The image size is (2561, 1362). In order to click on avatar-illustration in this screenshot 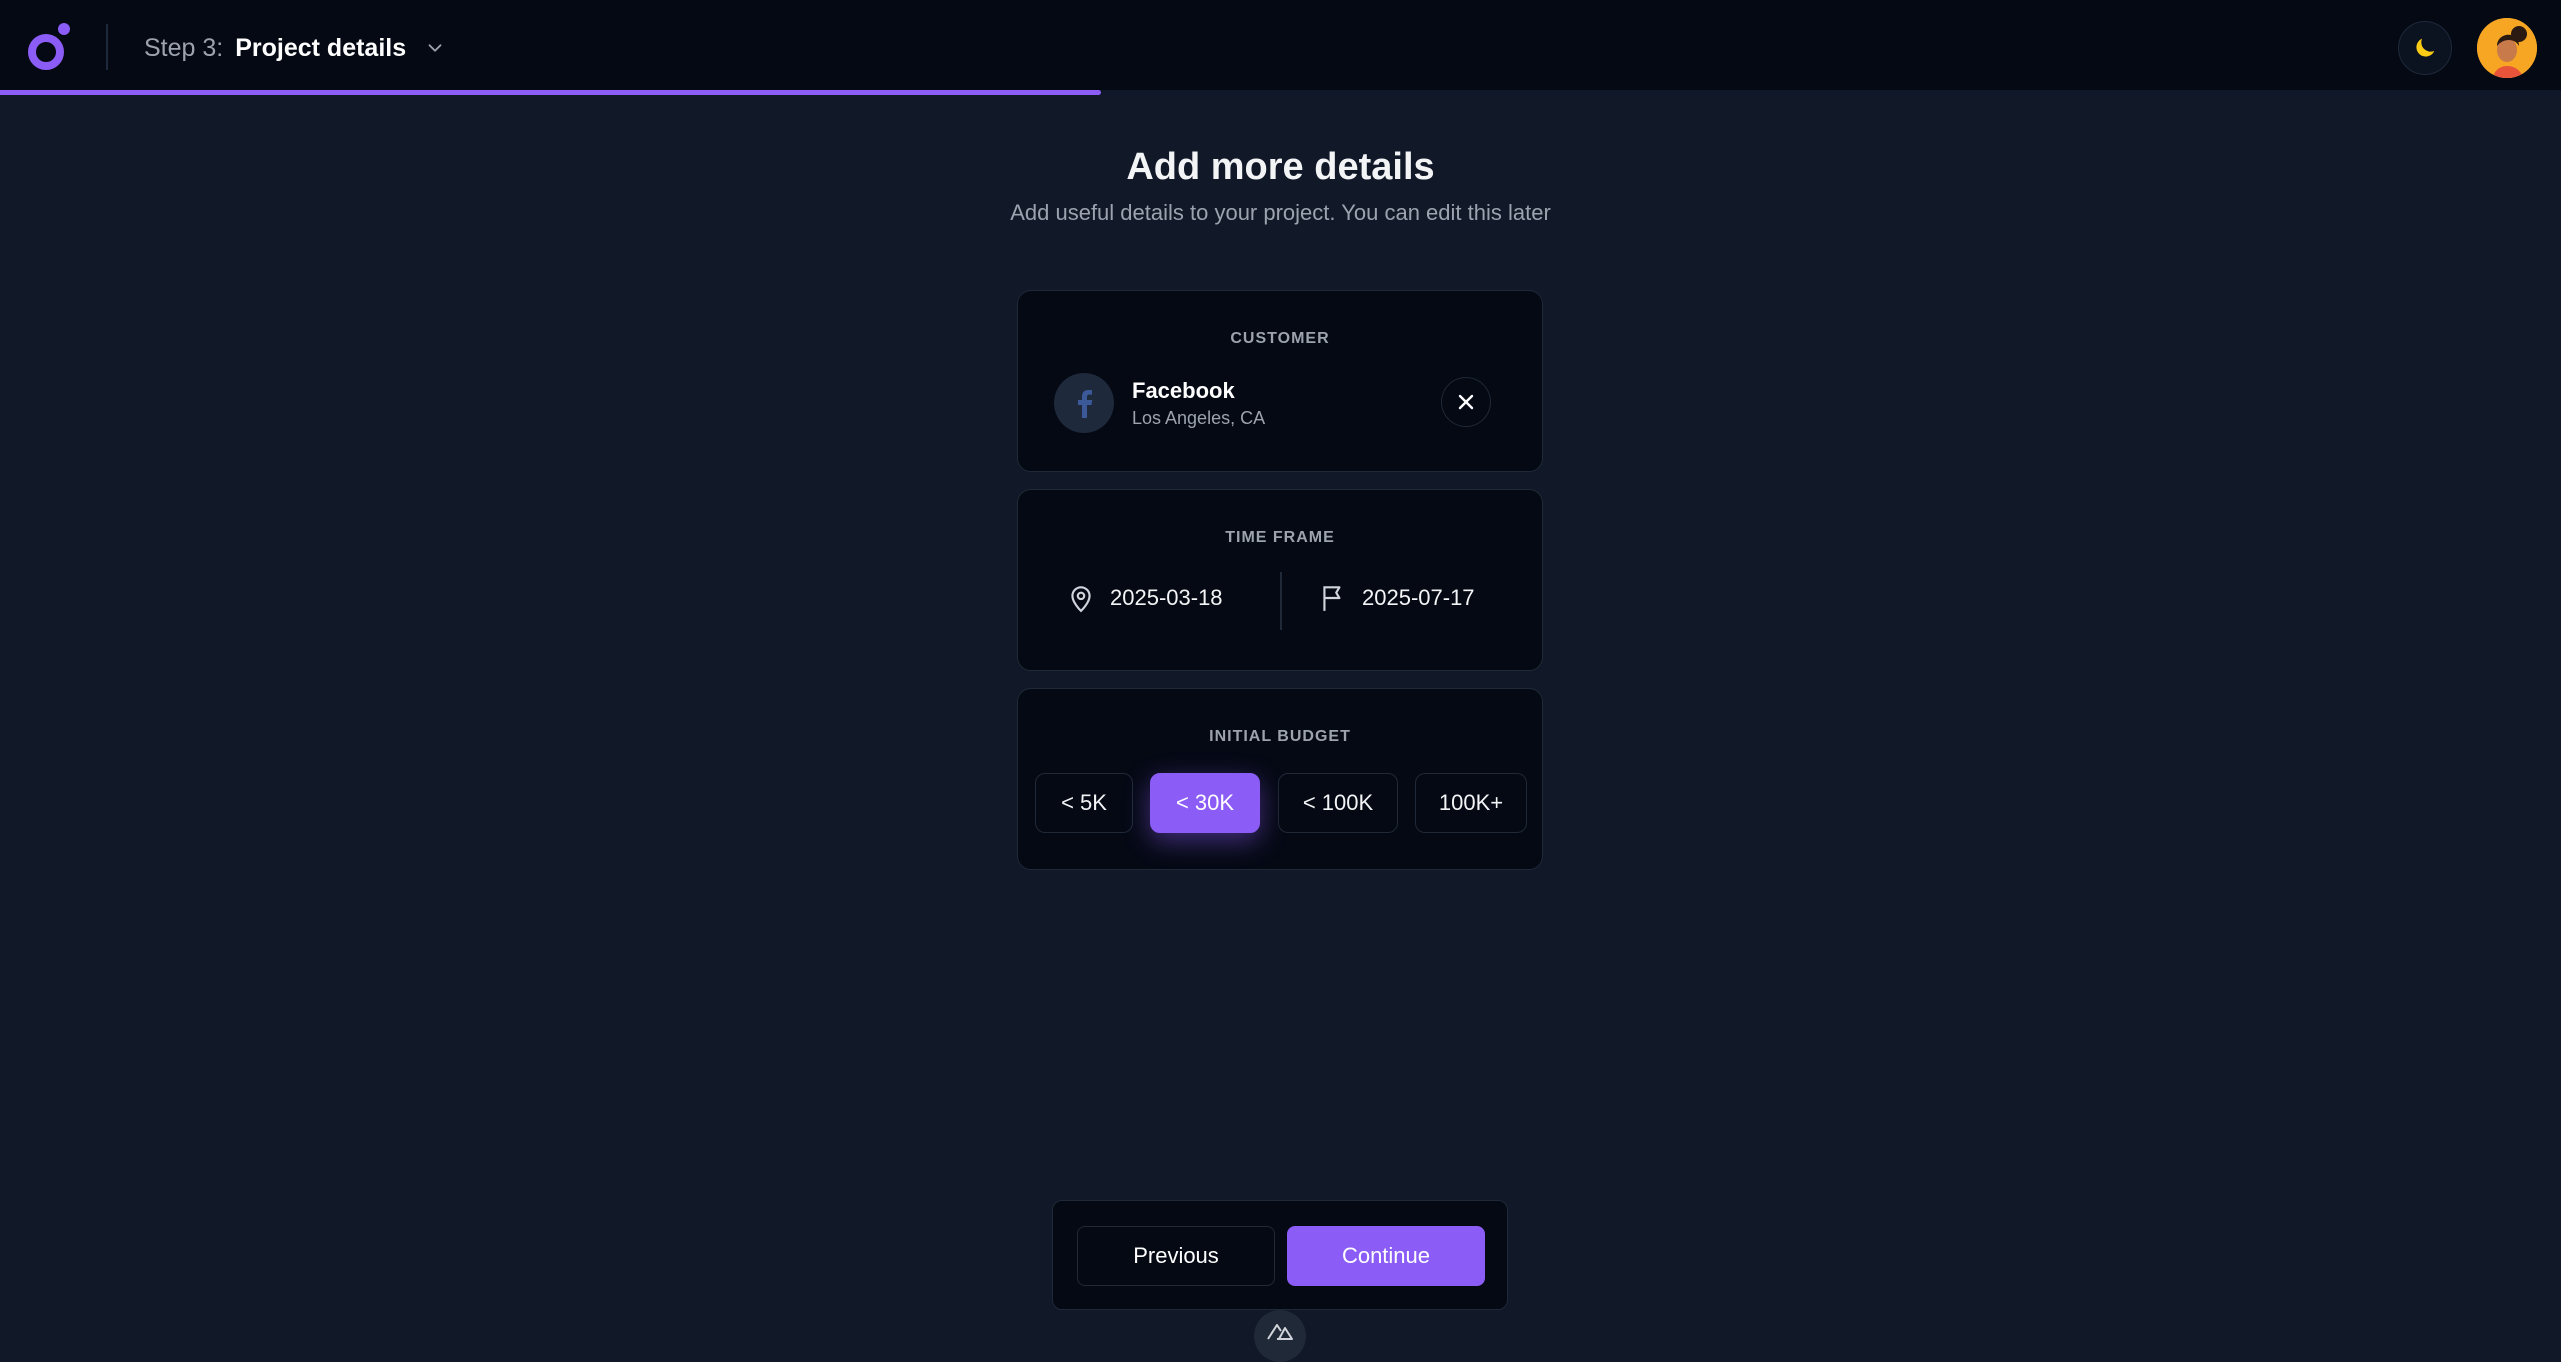, I will do `click(2507, 48)`.